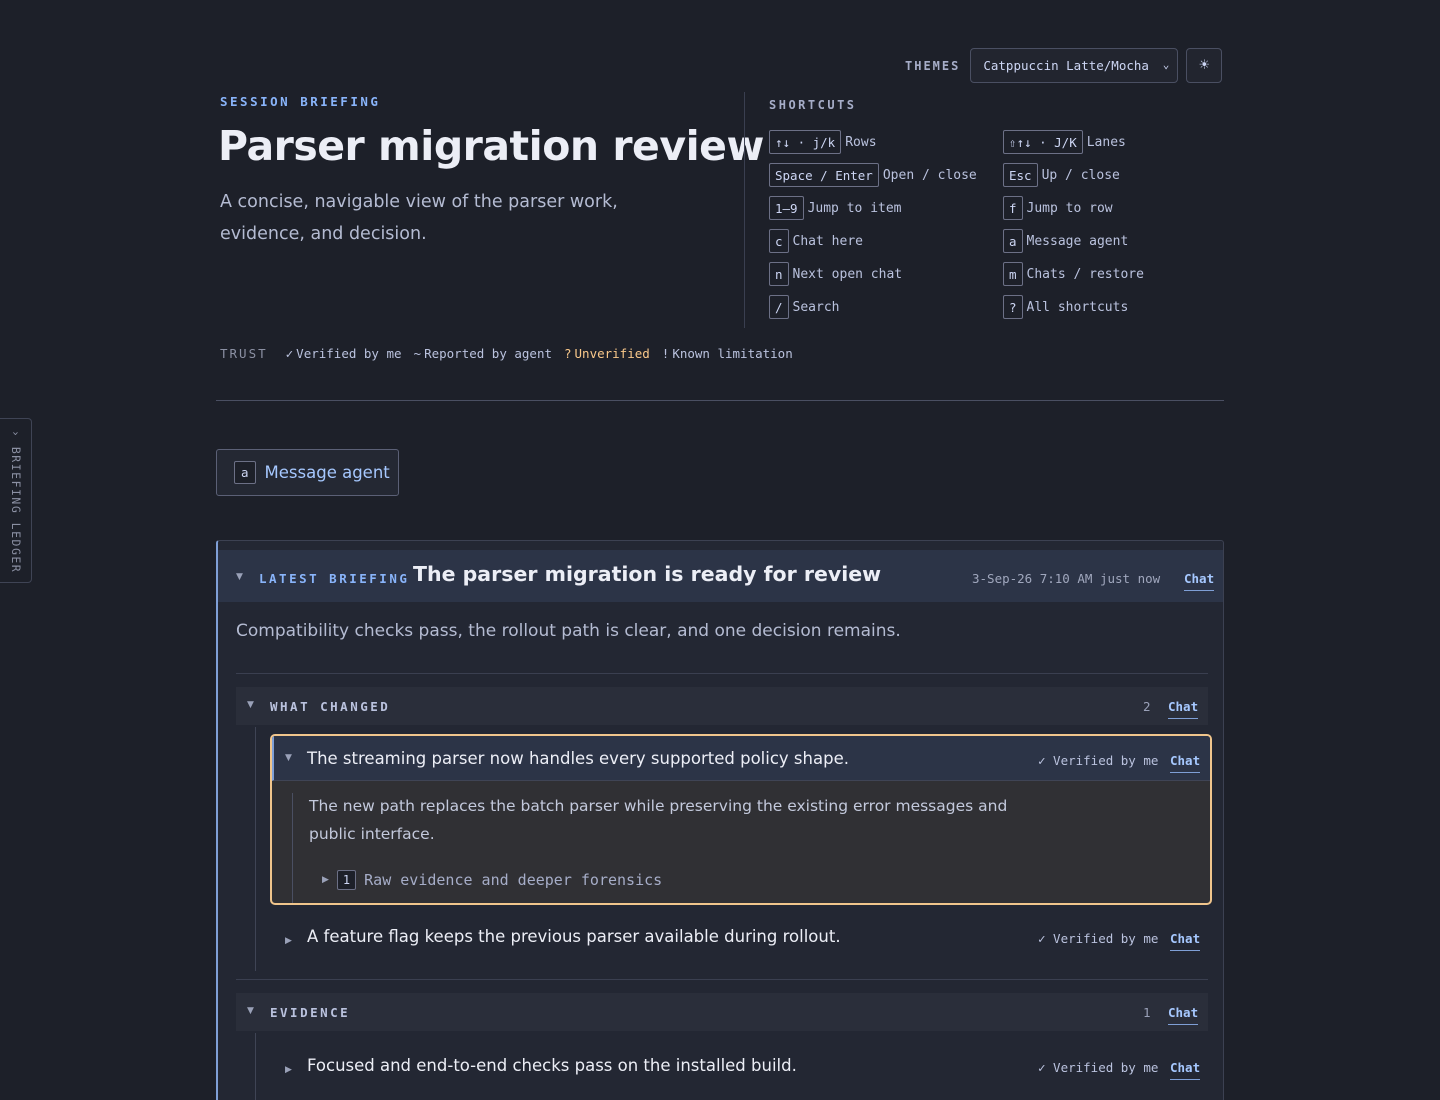 The width and height of the screenshot is (1440, 1100). What do you see at coordinates (513, 880) in the screenshot?
I see `raw-evidence-label: Raw evidence and deeper forensics` at bounding box center [513, 880].